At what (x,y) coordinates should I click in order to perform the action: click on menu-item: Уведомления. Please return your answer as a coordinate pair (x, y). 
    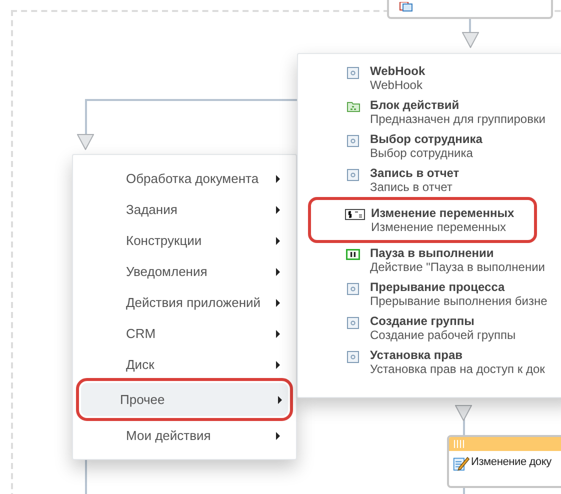
    Looking at the image, I should click on (184, 271).